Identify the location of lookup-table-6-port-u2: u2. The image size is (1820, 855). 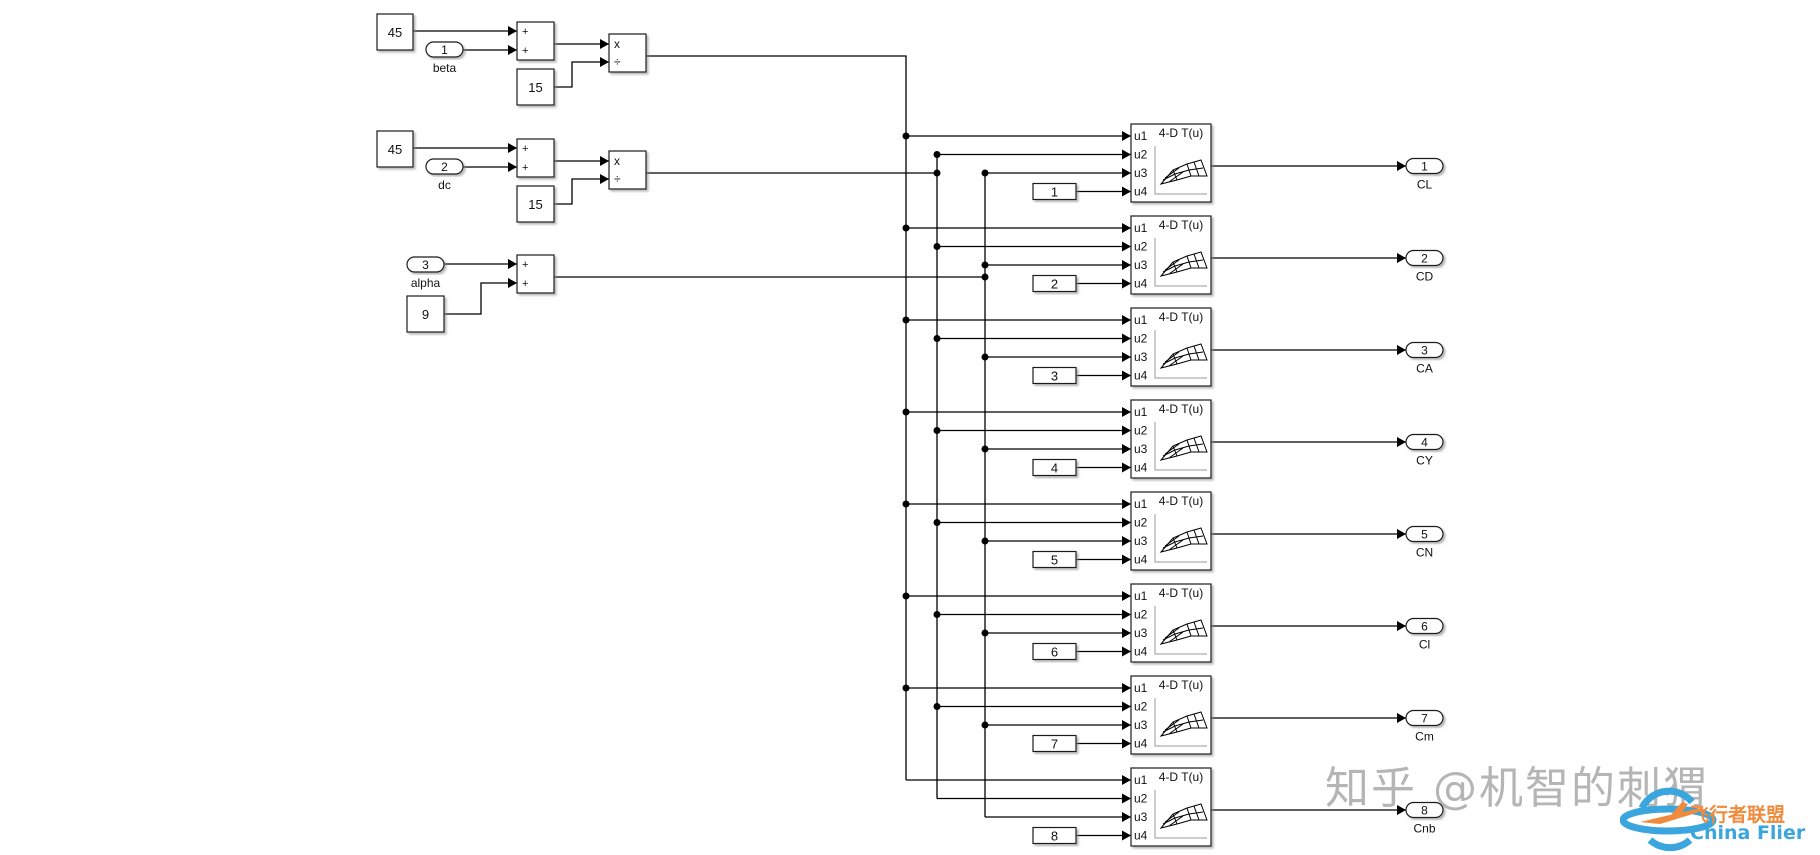
(1141, 615).